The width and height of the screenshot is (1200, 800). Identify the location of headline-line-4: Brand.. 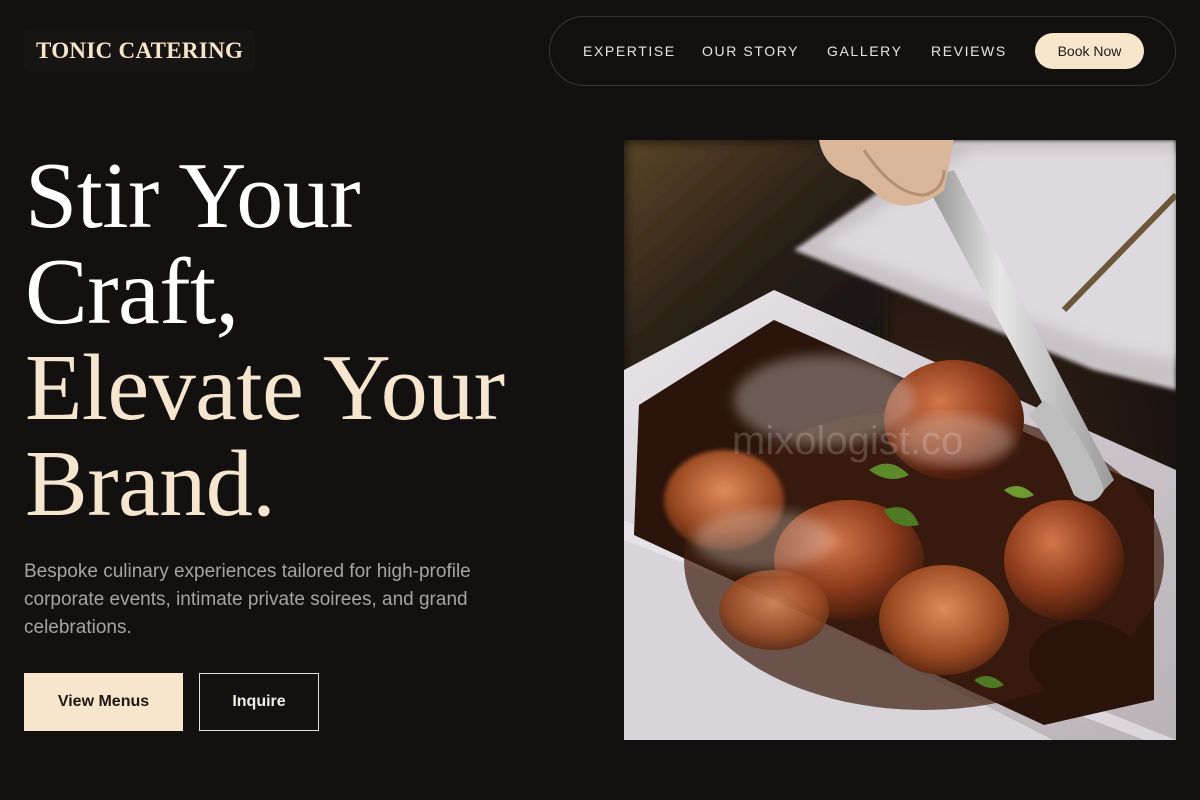
(150, 484).